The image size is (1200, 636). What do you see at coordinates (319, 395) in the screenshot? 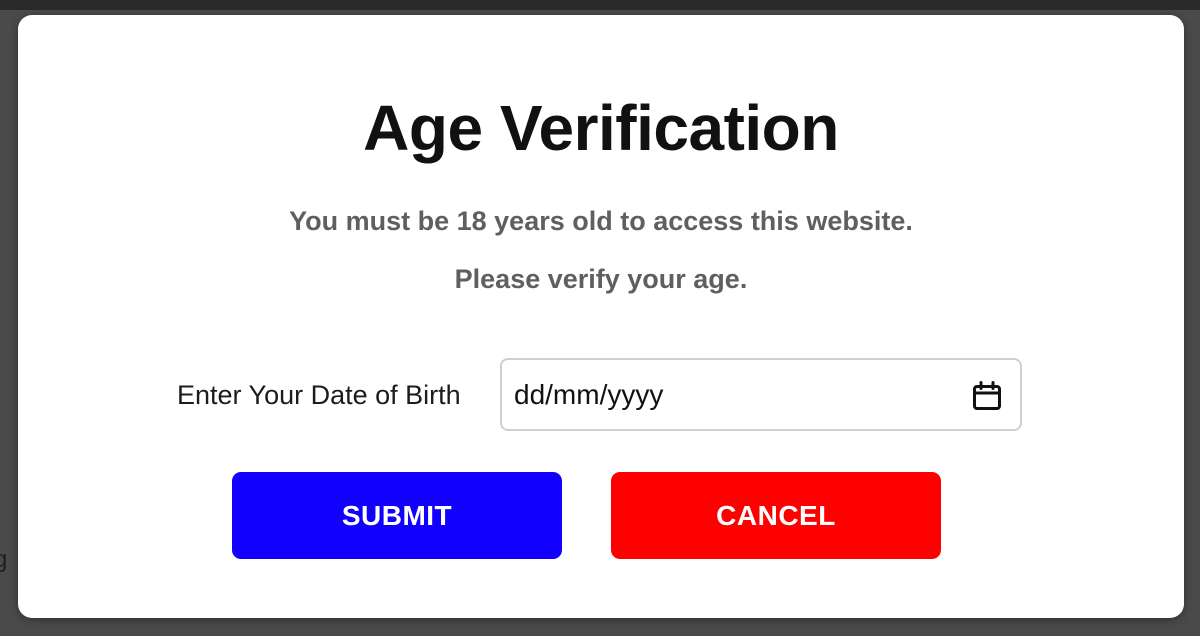
I see `dob-label: Enter Your Date of Birth` at bounding box center [319, 395].